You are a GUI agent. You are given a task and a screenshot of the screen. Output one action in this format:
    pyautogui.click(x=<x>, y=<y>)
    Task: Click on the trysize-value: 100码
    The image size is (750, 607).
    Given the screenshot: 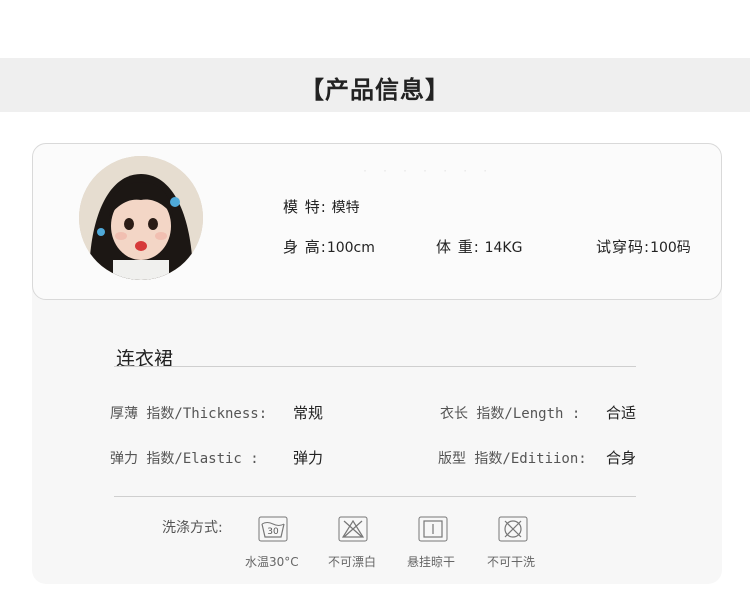 What is the action you would take?
    pyautogui.click(x=670, y=248)
    